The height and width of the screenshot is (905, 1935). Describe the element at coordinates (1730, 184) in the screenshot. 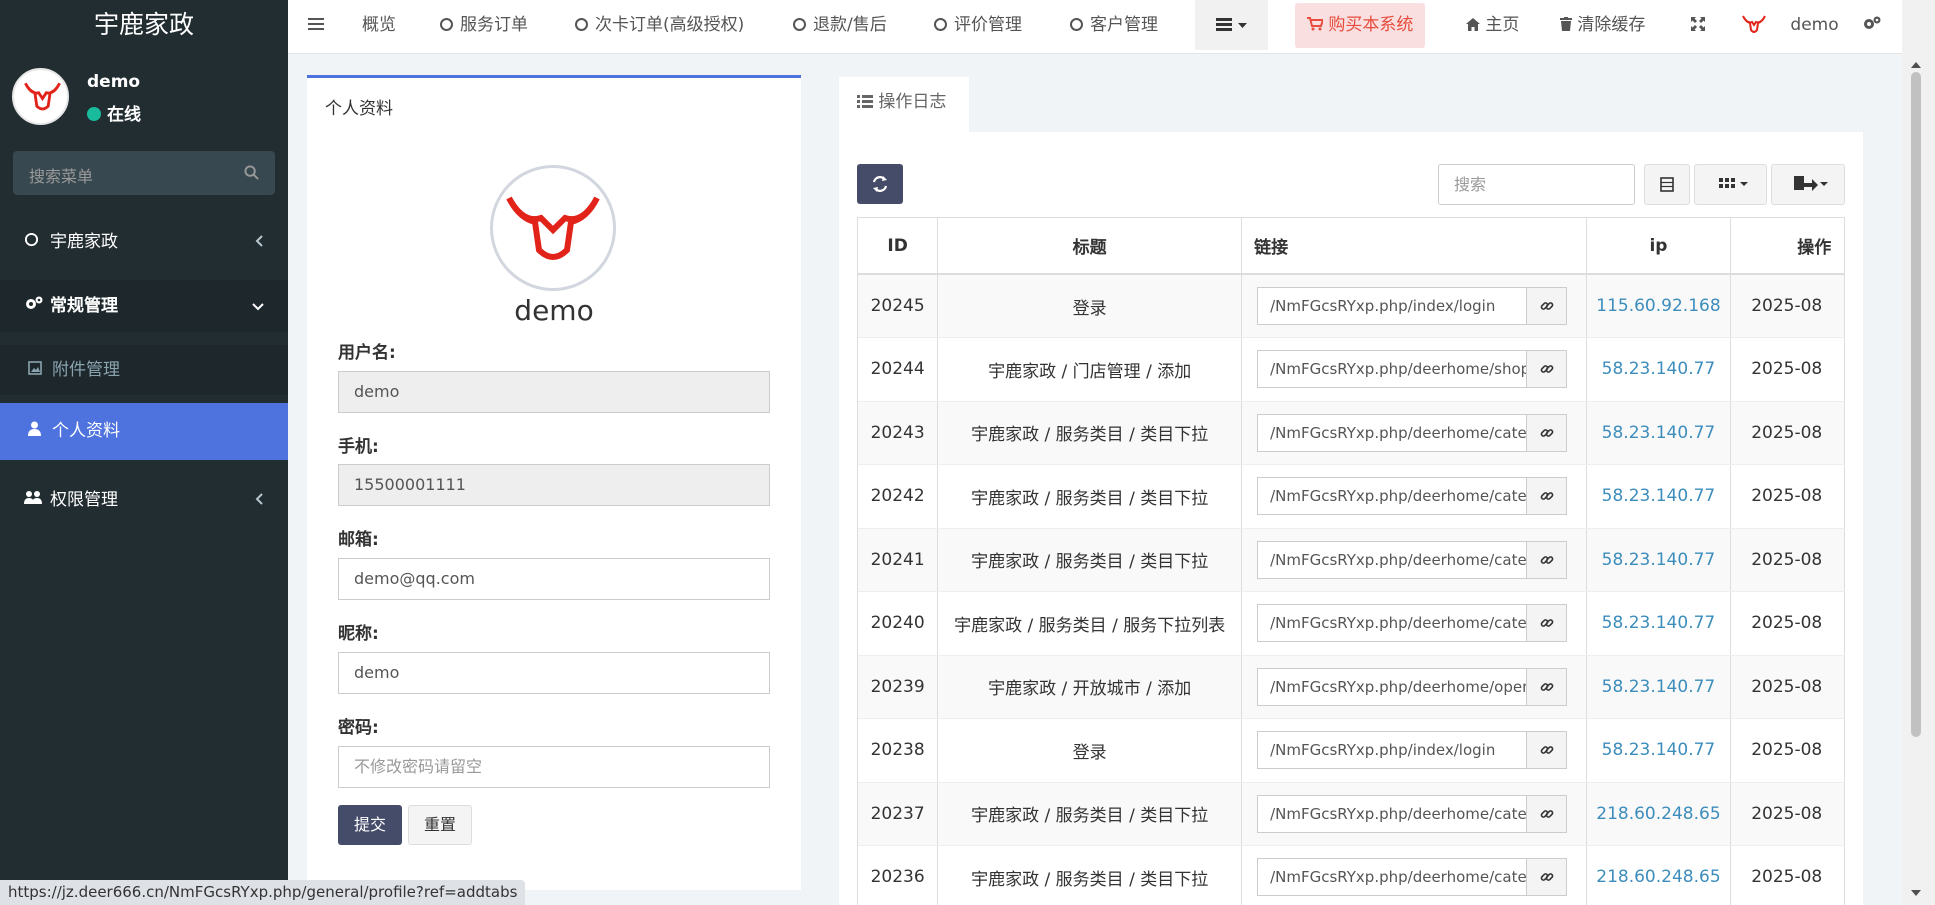

I see `columns-dropdown` at that location.